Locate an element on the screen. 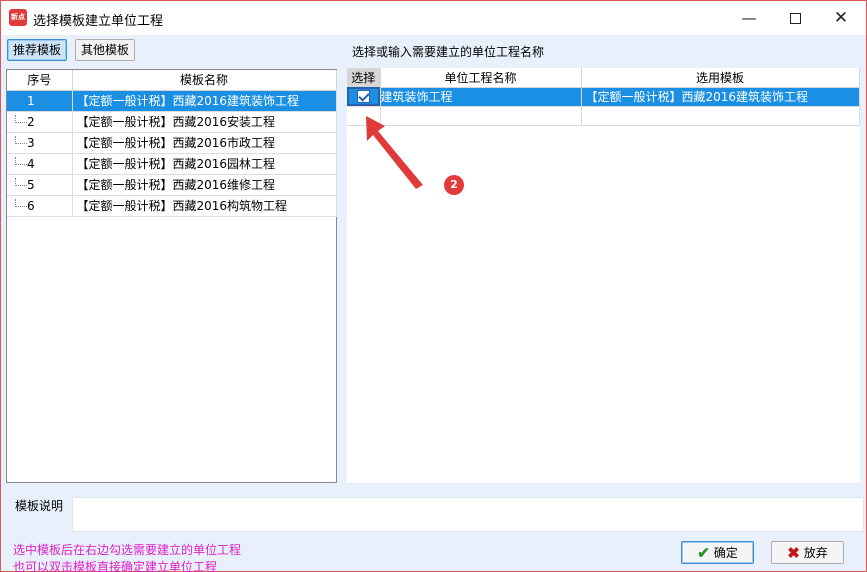  table-row: 5 【定额一般计税】西藏2016维修工程 is located at coordinates (172, 185).